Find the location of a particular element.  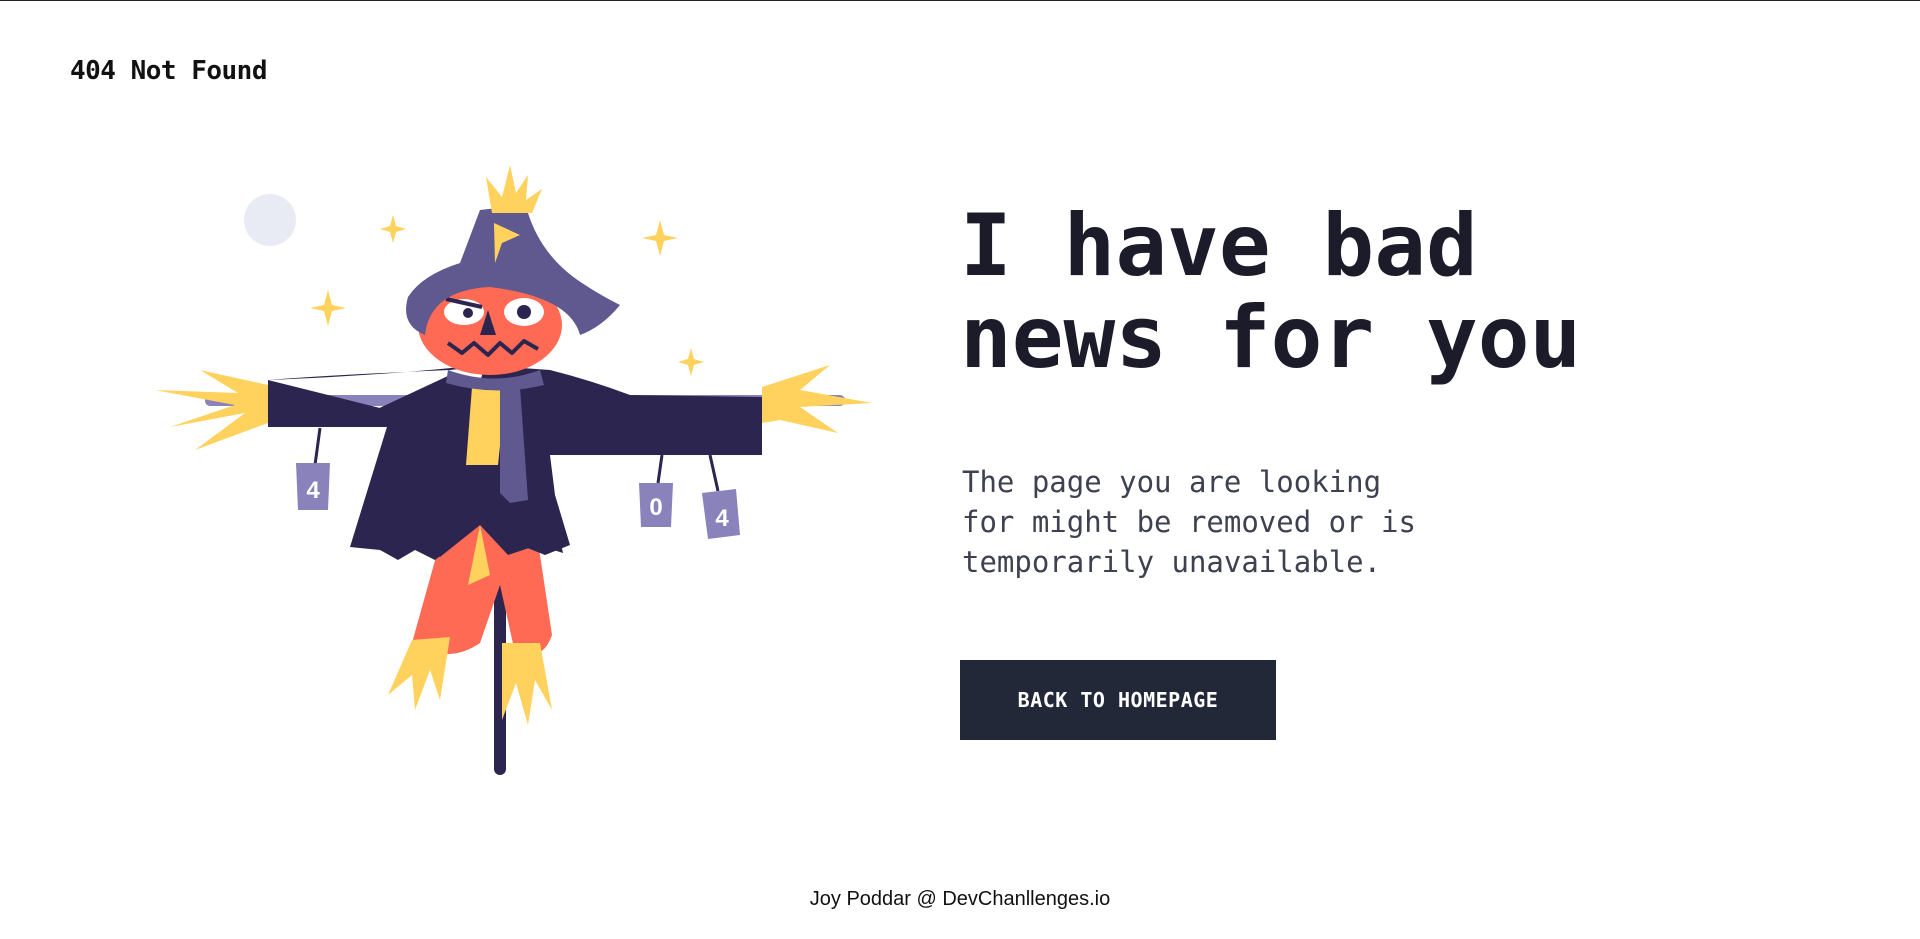

can-4-right: 4 is located at coordinates (721, 514).